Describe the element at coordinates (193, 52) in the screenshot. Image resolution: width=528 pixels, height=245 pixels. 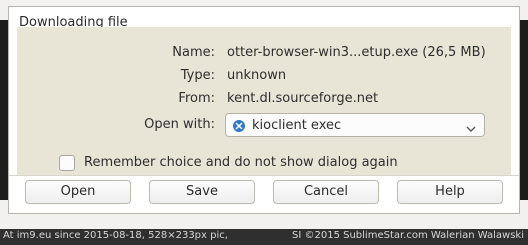
I see `name-label: Name:` at that location.